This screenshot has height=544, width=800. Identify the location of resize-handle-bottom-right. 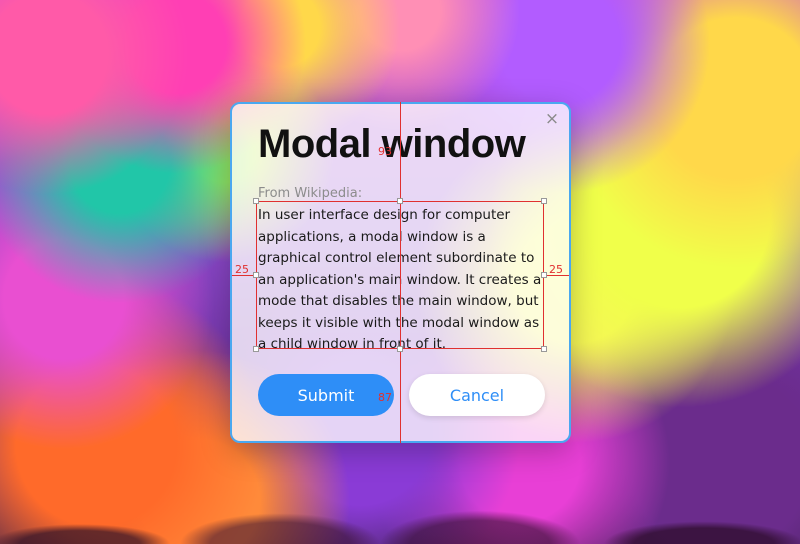
(544, 349).